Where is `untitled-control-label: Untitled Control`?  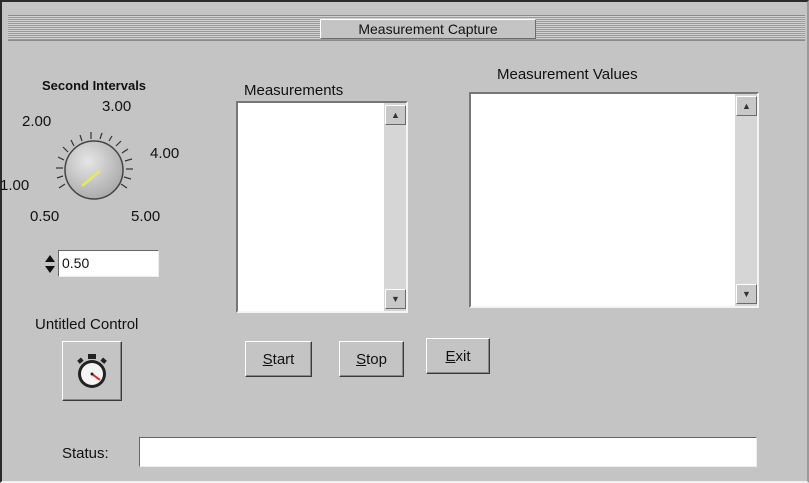
untitled-control-label: Untitled Control is located at coordinates (87, 324).